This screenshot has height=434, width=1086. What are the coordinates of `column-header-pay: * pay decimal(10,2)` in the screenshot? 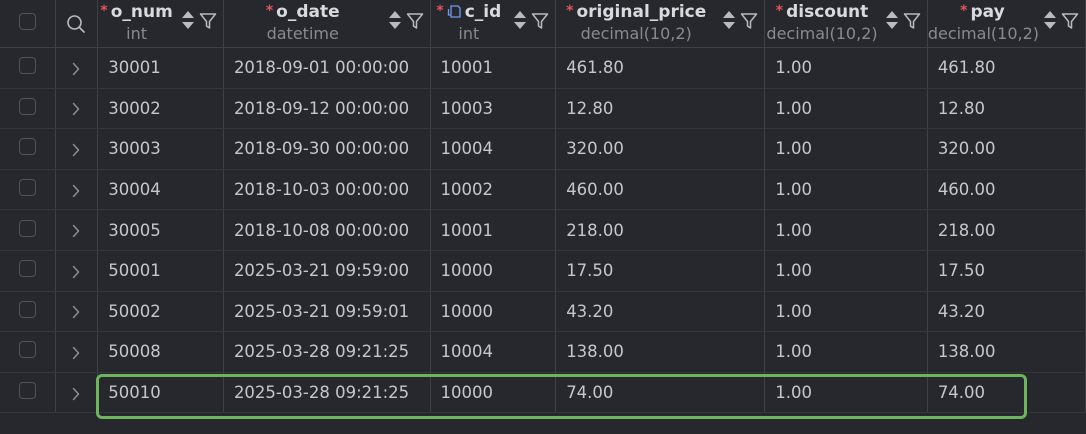 It's located at (1006, 24).